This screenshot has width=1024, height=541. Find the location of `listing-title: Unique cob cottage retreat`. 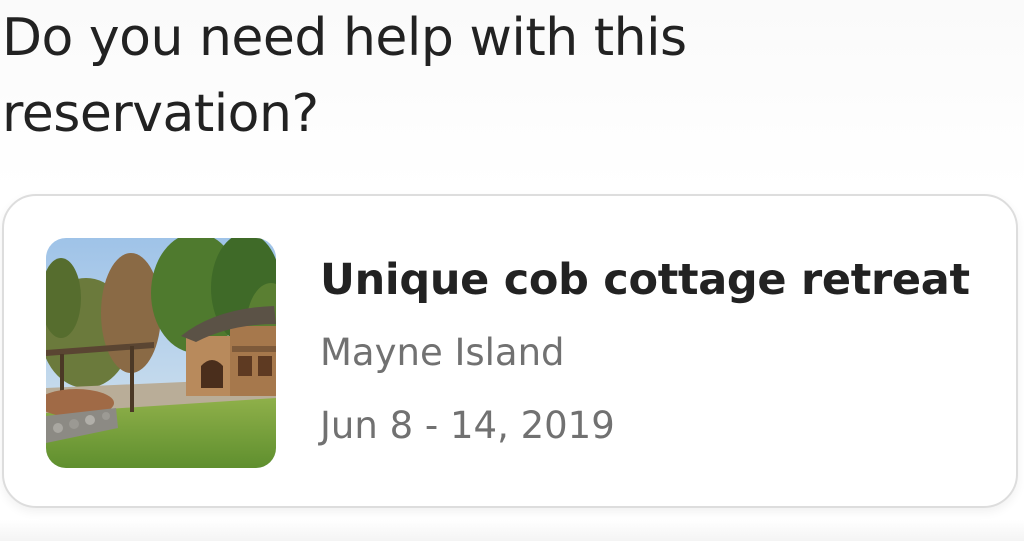

listing-title: Unique cob cottage retreat is located at coordinates (645, 280).